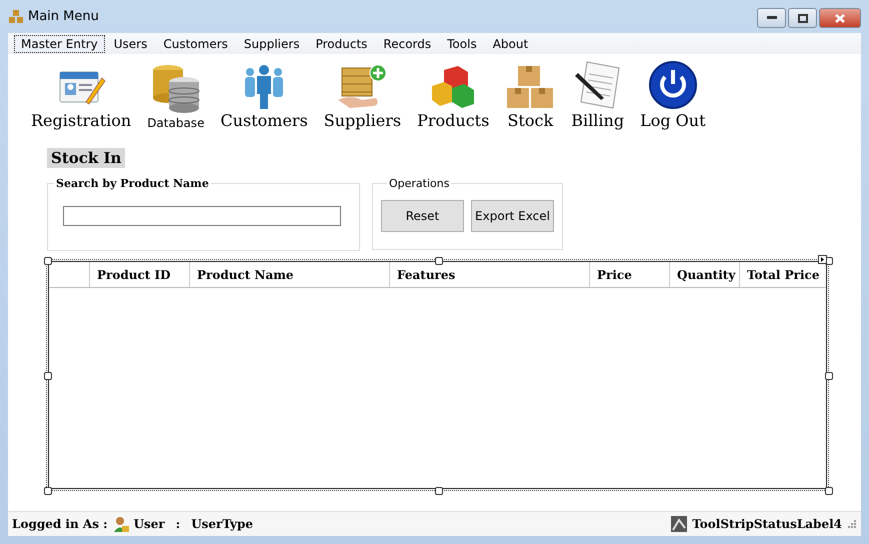  I want to click on status-text: ToolStripStatusLabel4, so click(767, 524).